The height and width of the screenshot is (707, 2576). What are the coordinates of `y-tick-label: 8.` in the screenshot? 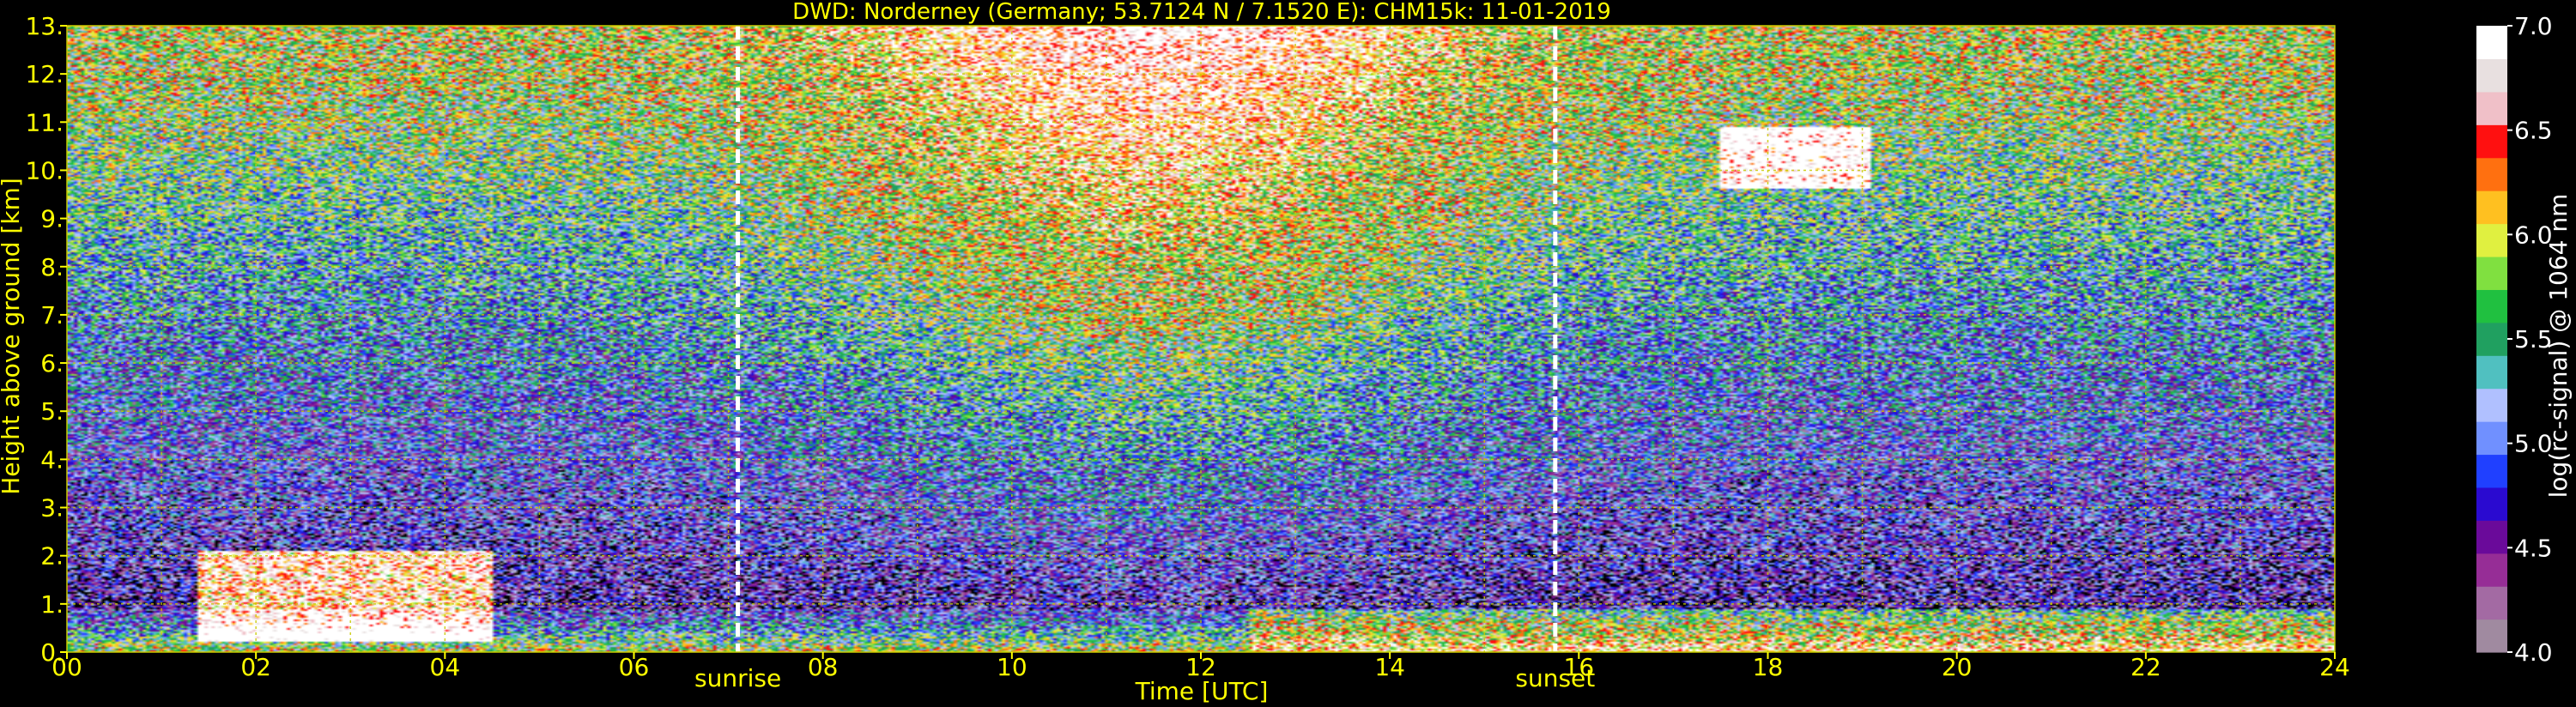 It's located at (52, 267).